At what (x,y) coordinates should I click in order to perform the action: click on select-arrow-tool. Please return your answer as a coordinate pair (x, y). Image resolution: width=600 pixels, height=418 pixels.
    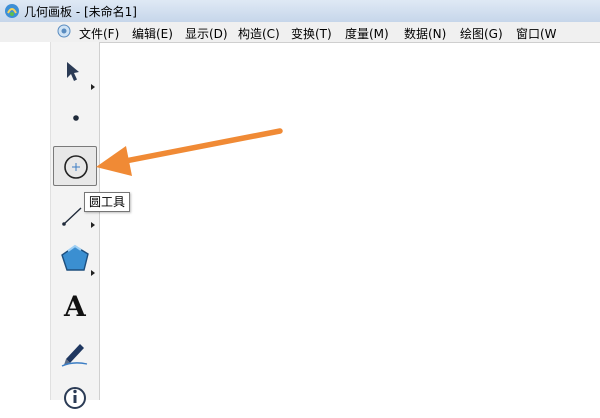
    Looking at the image, I should click on (75, 74).